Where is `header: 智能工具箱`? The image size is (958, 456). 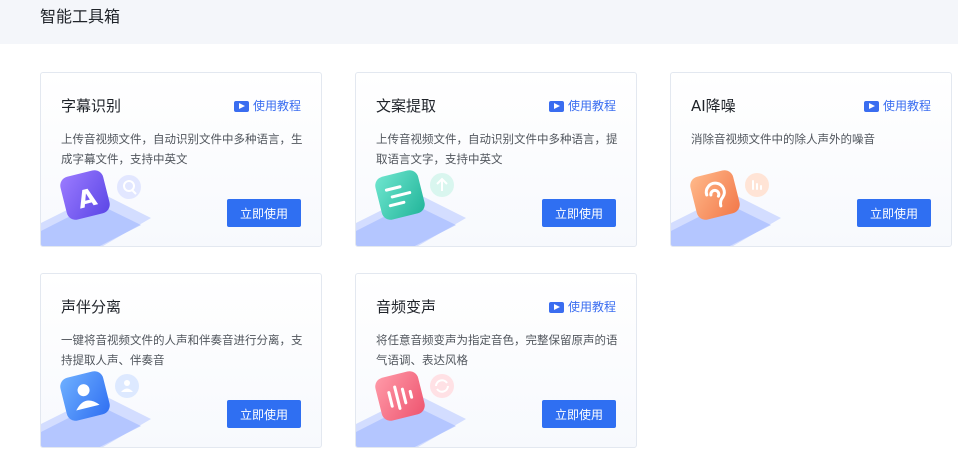
header: 智能工具箱 is located at coordinates (479, 22).